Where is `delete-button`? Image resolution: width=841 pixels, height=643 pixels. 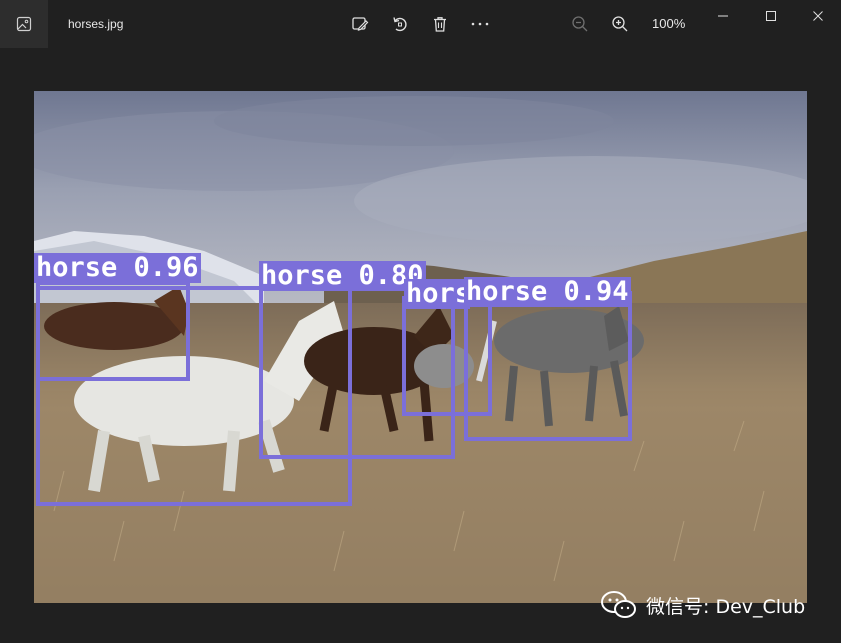
delete-button is located at coordinates (440, 24).